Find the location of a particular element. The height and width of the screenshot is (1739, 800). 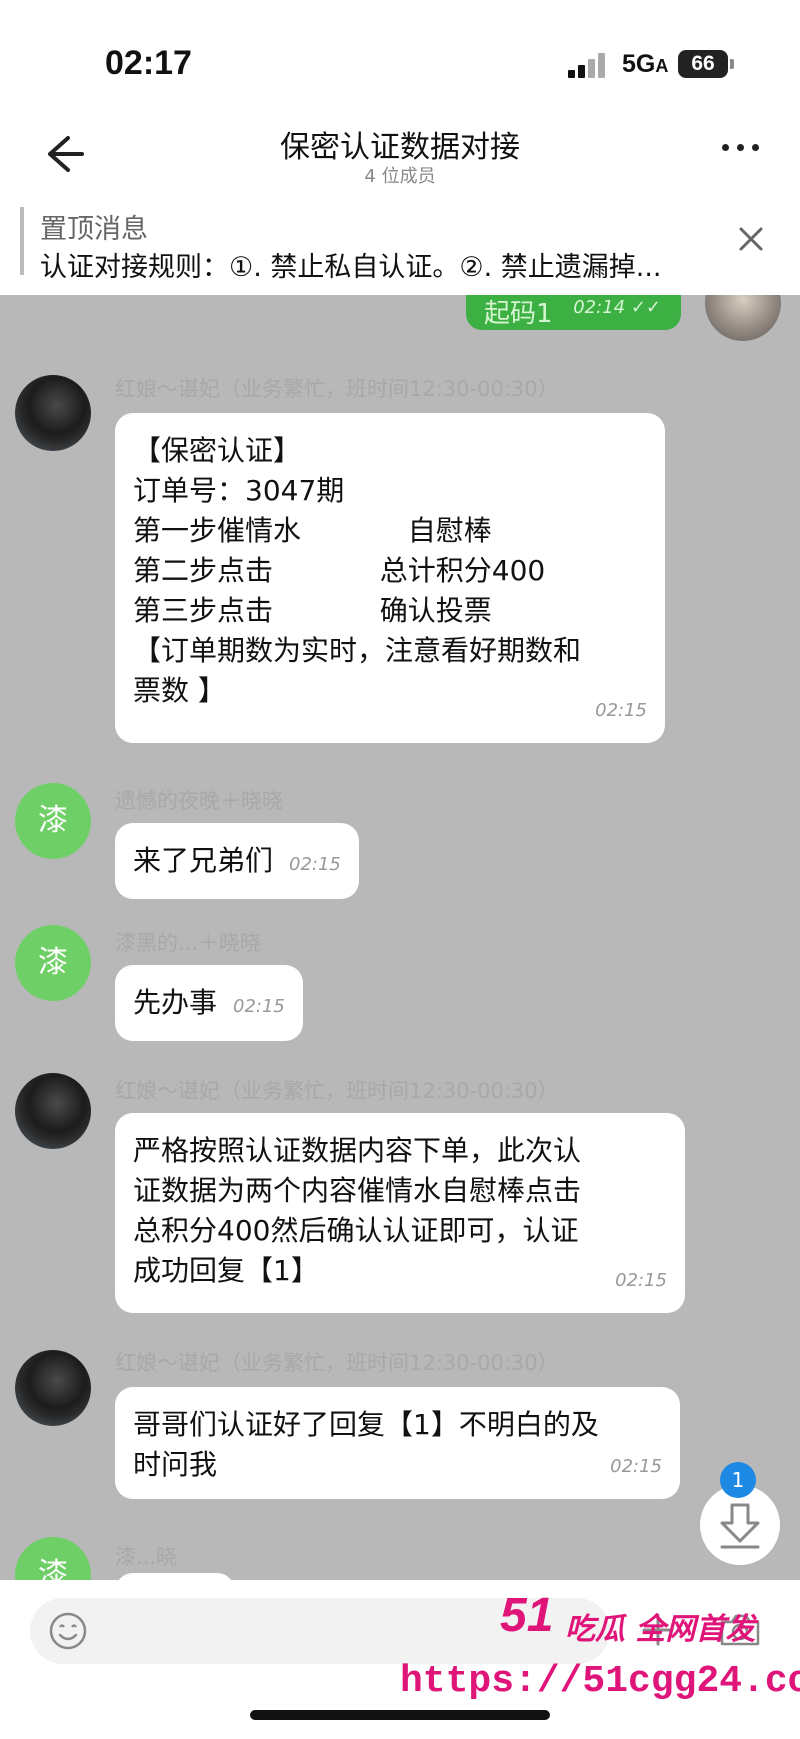

message-bubble is located at coordinates (175, 1576).